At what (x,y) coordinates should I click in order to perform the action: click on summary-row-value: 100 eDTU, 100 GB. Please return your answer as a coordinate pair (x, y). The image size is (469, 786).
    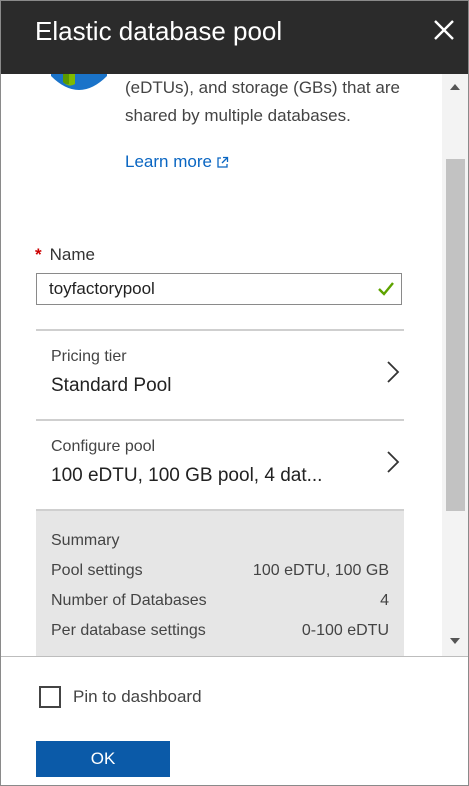
    Looking at the image, I should click on (320, 570).